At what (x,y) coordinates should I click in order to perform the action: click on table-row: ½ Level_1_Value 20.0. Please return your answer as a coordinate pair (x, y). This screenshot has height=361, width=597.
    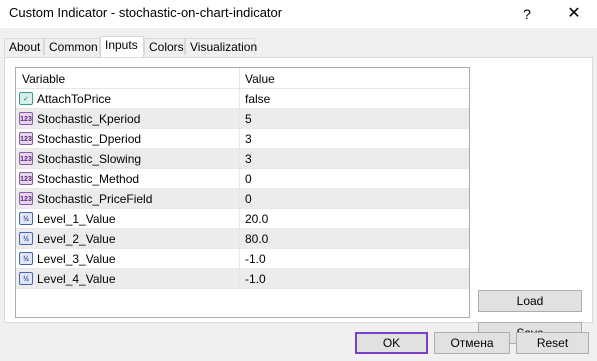
    Looking at the image, I should click on (242, 219).